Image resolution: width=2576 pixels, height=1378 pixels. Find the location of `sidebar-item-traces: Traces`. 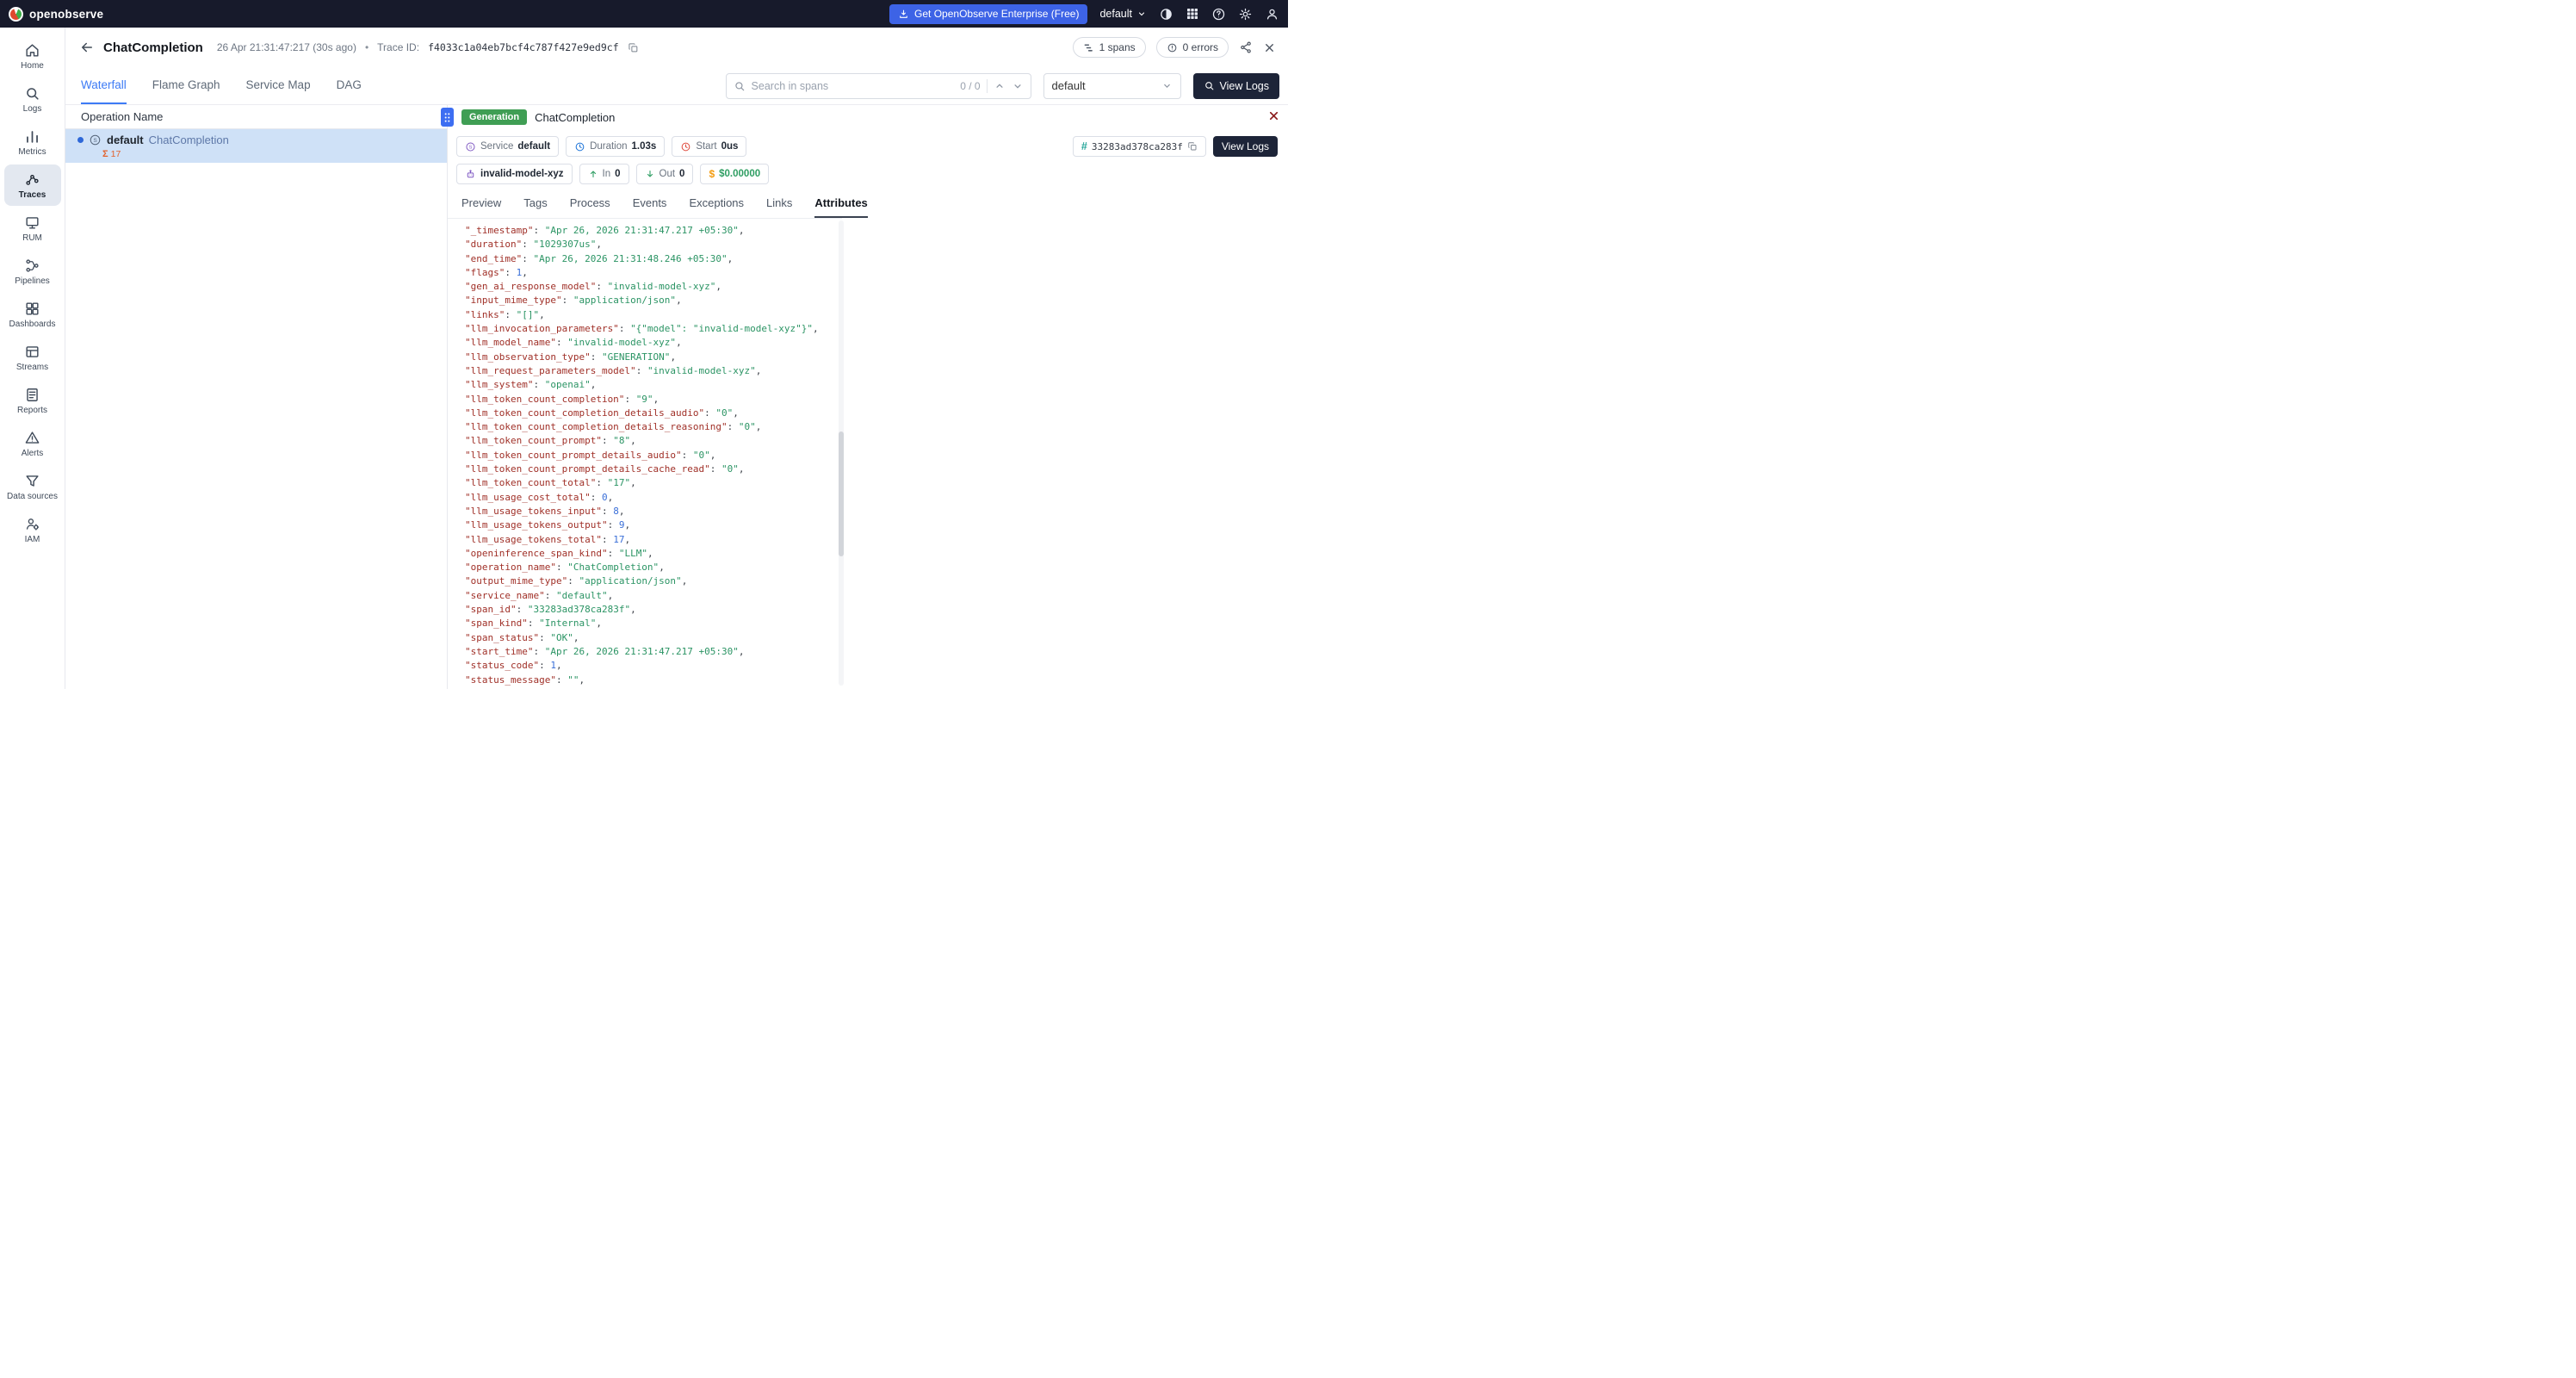

sidebar-item-traces: Traces is located at coordinates (32, 185).